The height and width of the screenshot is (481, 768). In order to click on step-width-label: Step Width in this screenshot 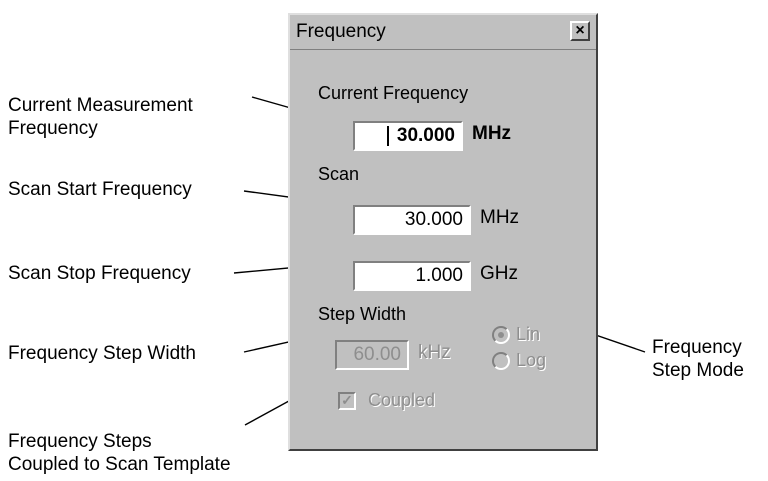, I will do `click(362, 314)`.